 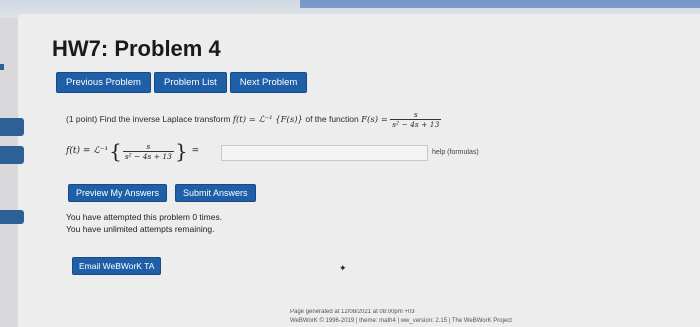 I want to click on answer-expression: f(t) = ℒ⁻¹ { s s² − 4s + 13 } =, so click(x=132, y=151).